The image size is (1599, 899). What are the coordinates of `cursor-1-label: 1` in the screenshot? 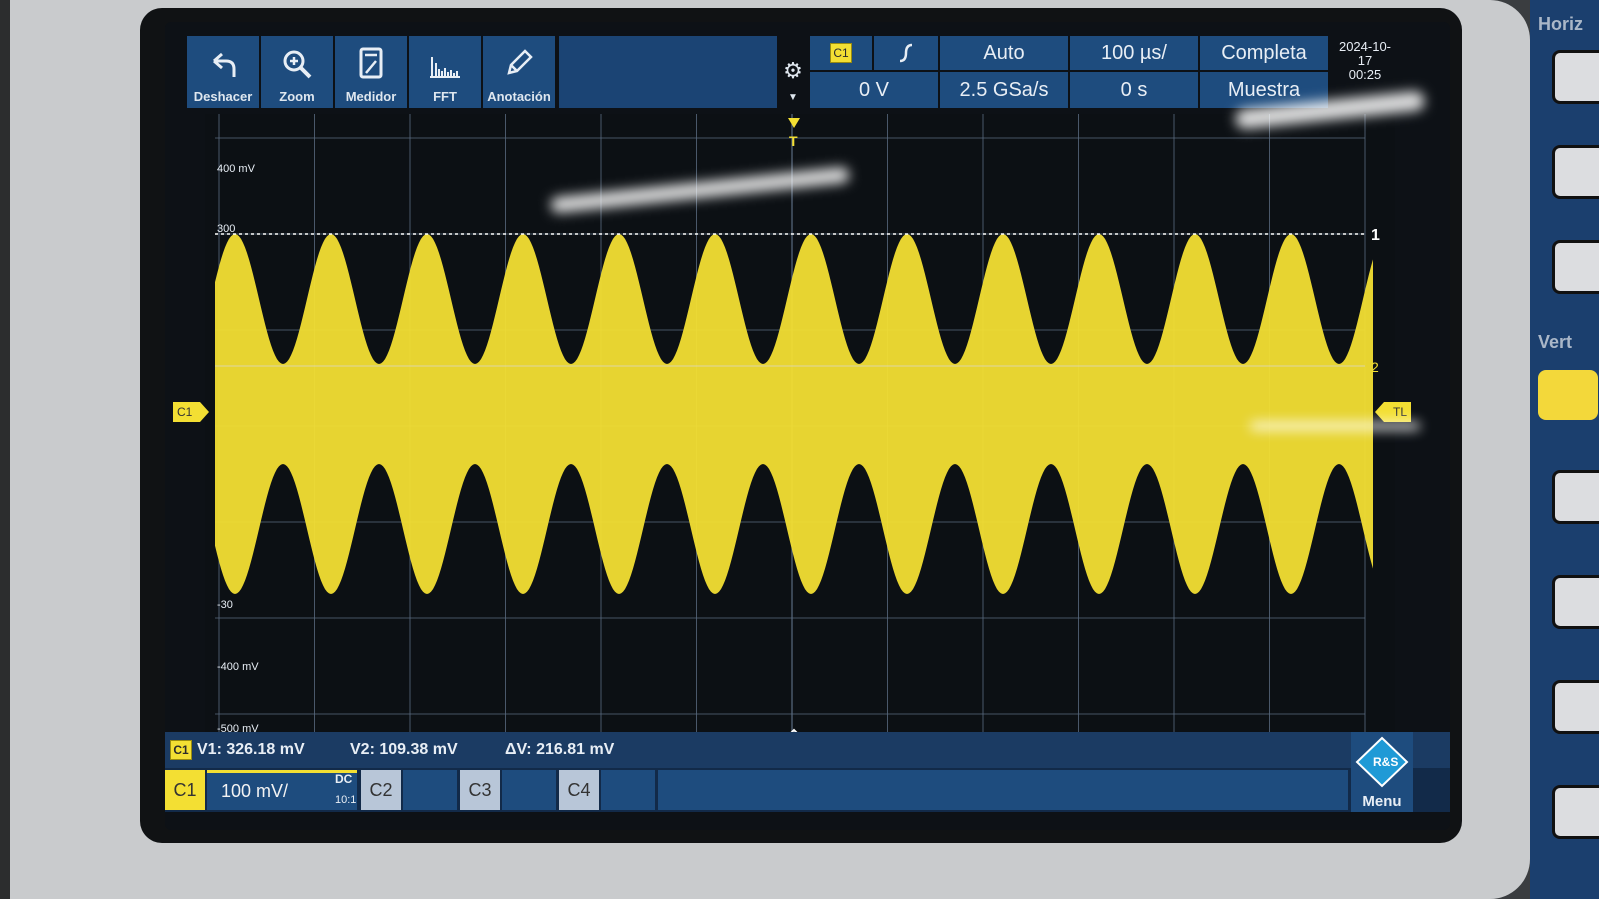 It's located at (1375, 235).